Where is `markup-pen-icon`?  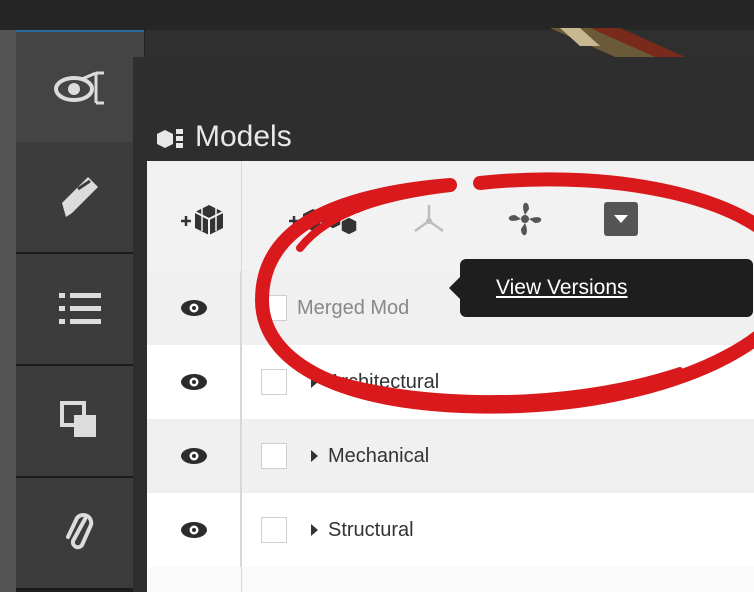 markup-pen-icon is located at coordinates (80, 196).